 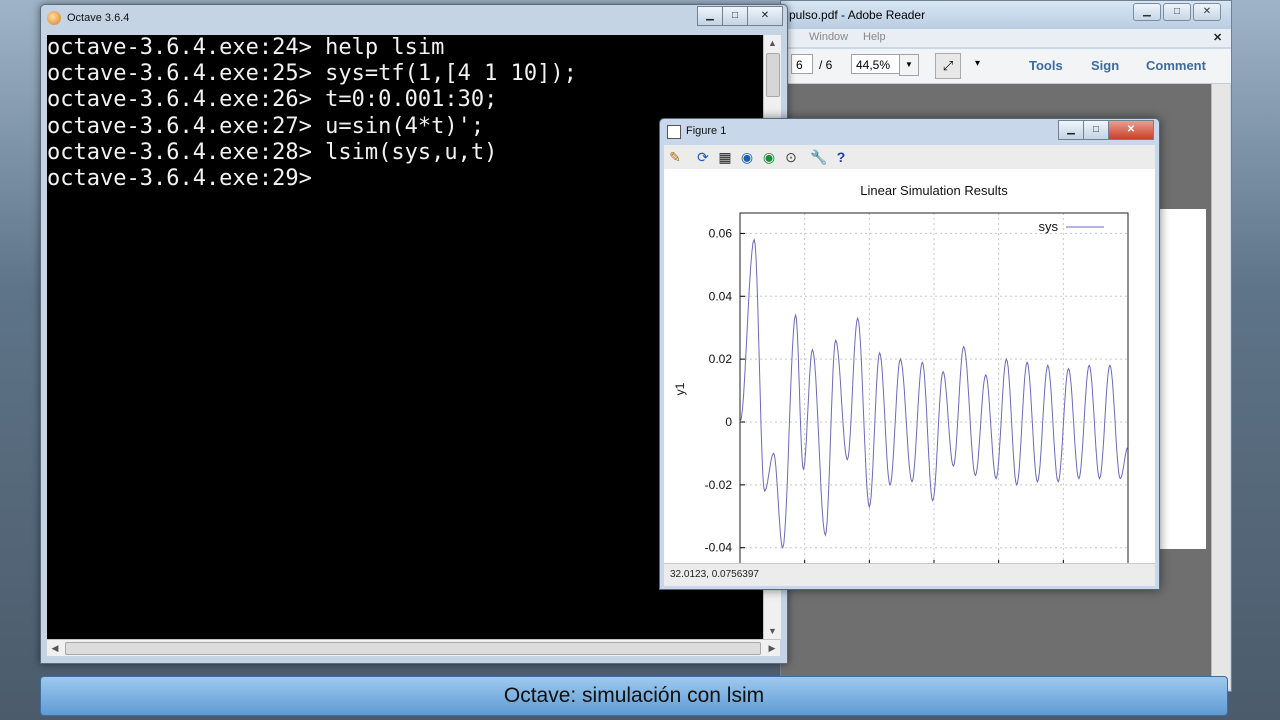 What do you see at coordinates (411, 152) in the screenshot?
I see `console-command: lsim(sys,u,t)` at bounding box center [411, 152].